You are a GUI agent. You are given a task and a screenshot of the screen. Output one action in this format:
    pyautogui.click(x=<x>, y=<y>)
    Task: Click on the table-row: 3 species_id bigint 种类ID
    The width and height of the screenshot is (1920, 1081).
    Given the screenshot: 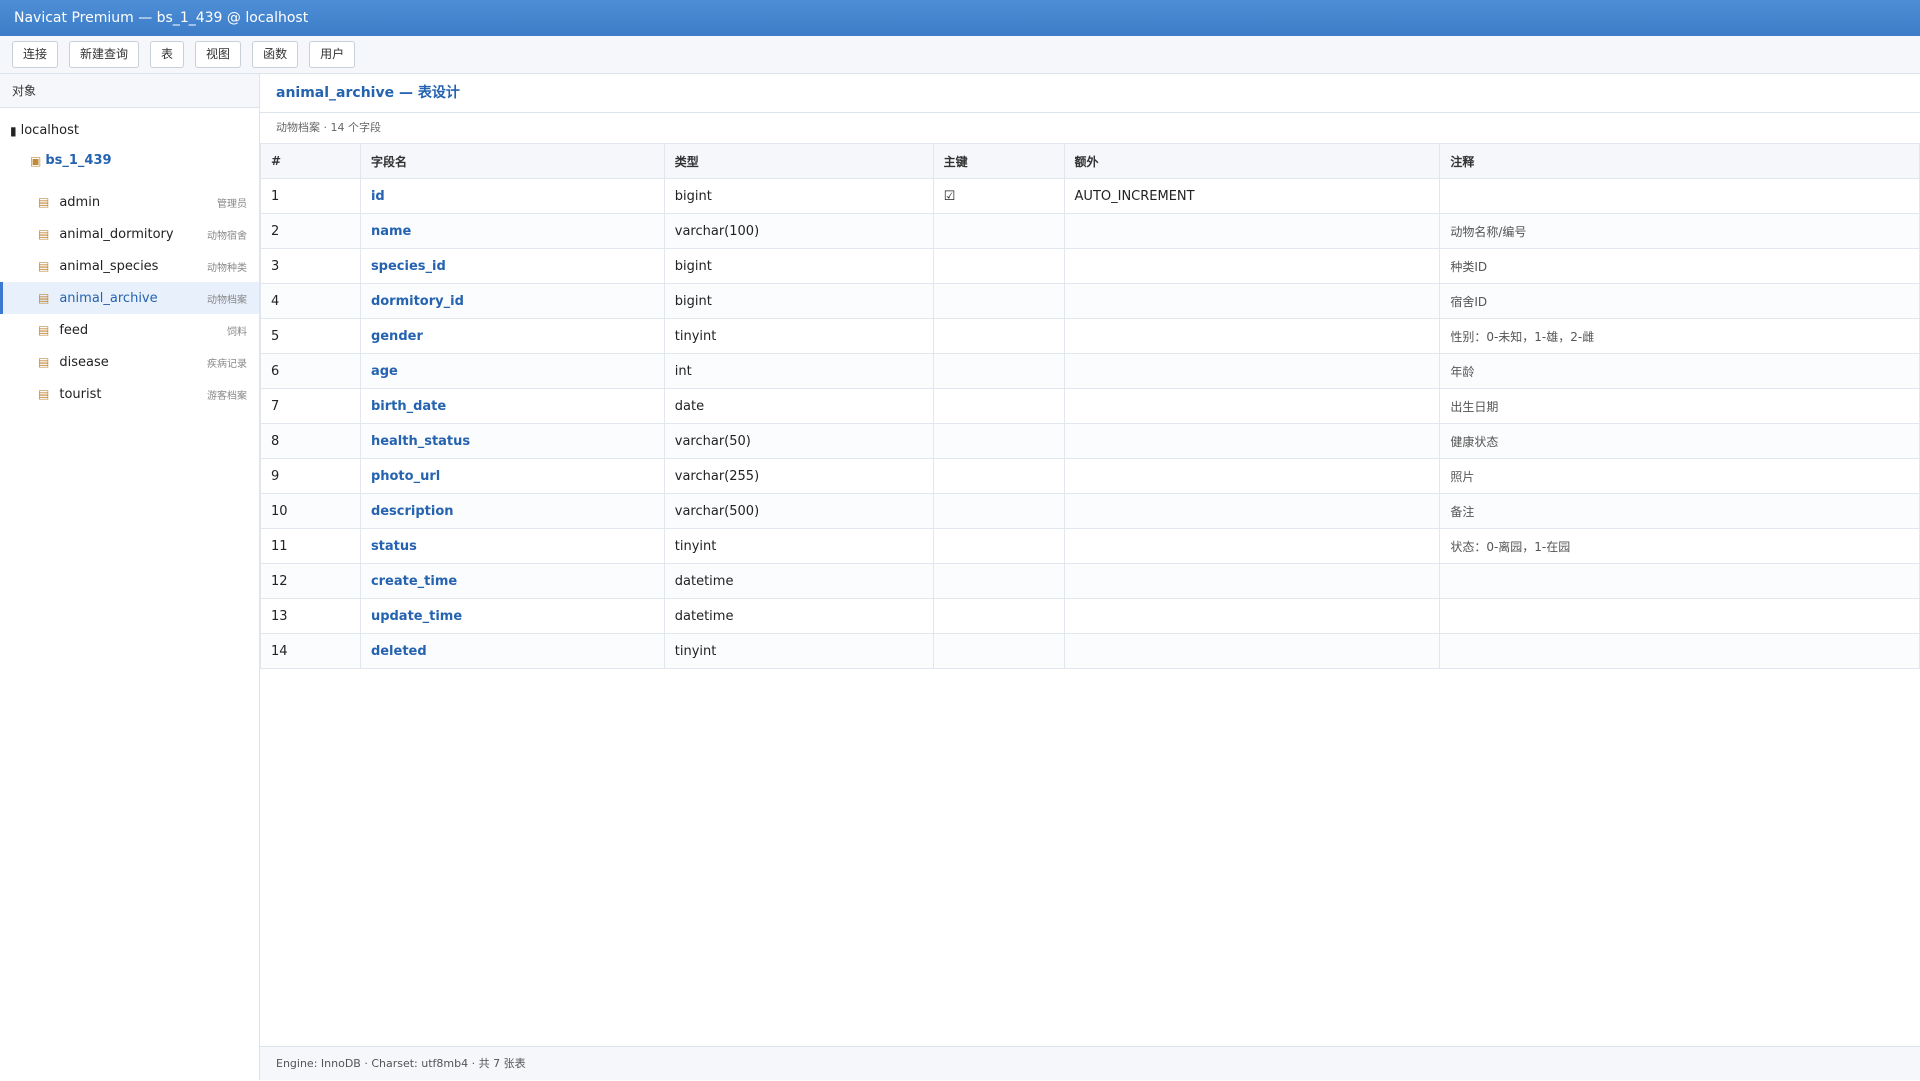 What is the action you would take?
    pyautogui.click(x=1090, y=266)
    